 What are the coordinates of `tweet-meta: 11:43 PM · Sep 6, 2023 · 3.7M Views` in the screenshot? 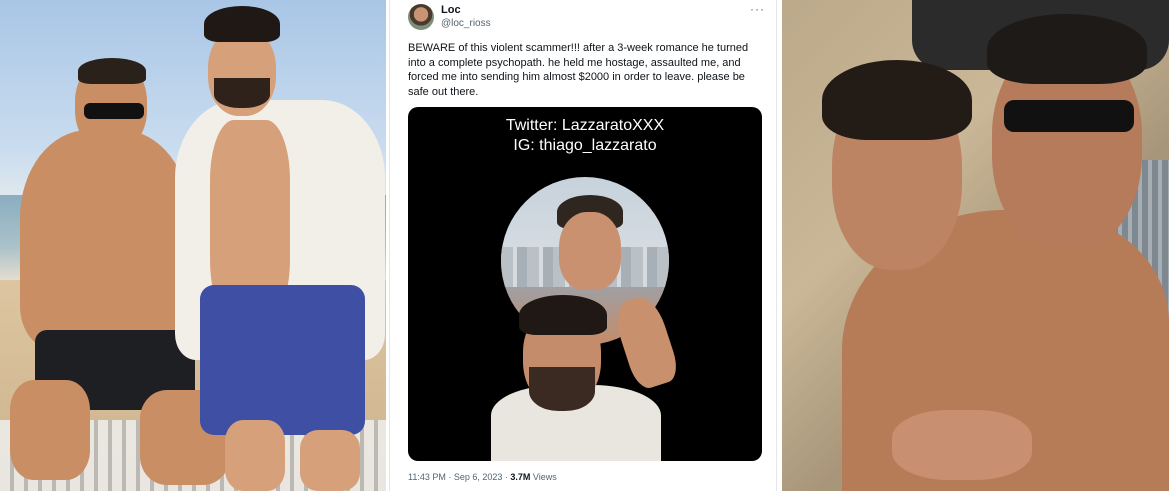 It's located at (482, 477).